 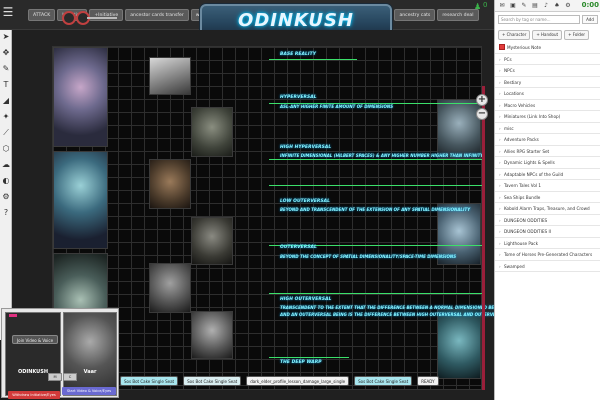 What do you see at coordinates (6, 133) in the screenshot?
I see `ruler-icon: ⟋` at bounding box center [6, 133].